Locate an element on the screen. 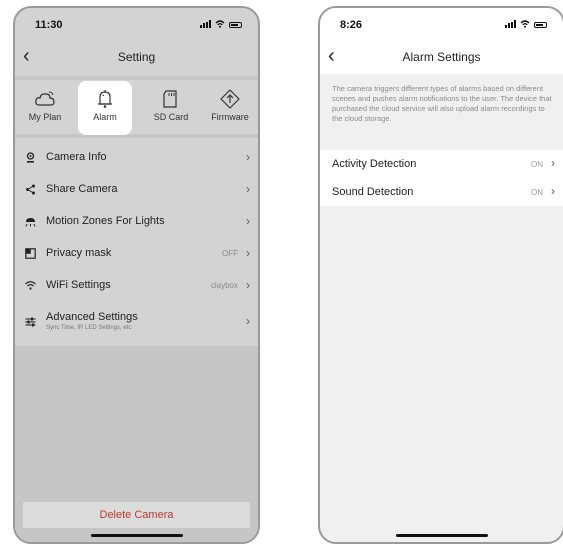 This screenshot has height=548, width=563. activity-detection-row: Activity Detection ON › is located at coordinates (441, 164).